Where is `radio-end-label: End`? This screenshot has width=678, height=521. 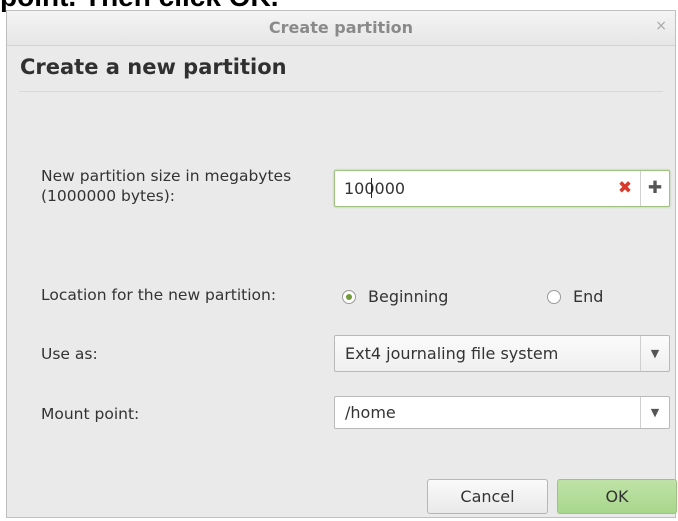
radio-end-label: End is located at coordinates (588, 296).